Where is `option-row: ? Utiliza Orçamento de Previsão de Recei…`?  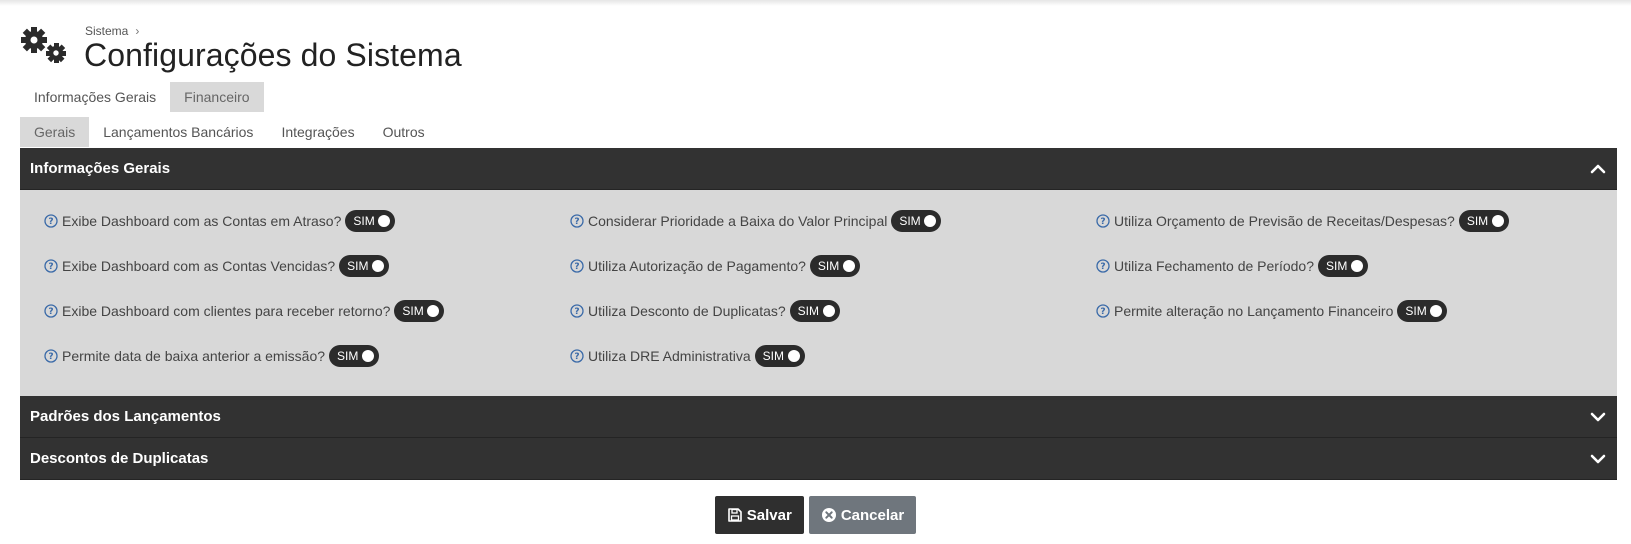
option-row: ? Utiliza Orçamento de Previsão de Recei… is located at coordinates (1302, 221).